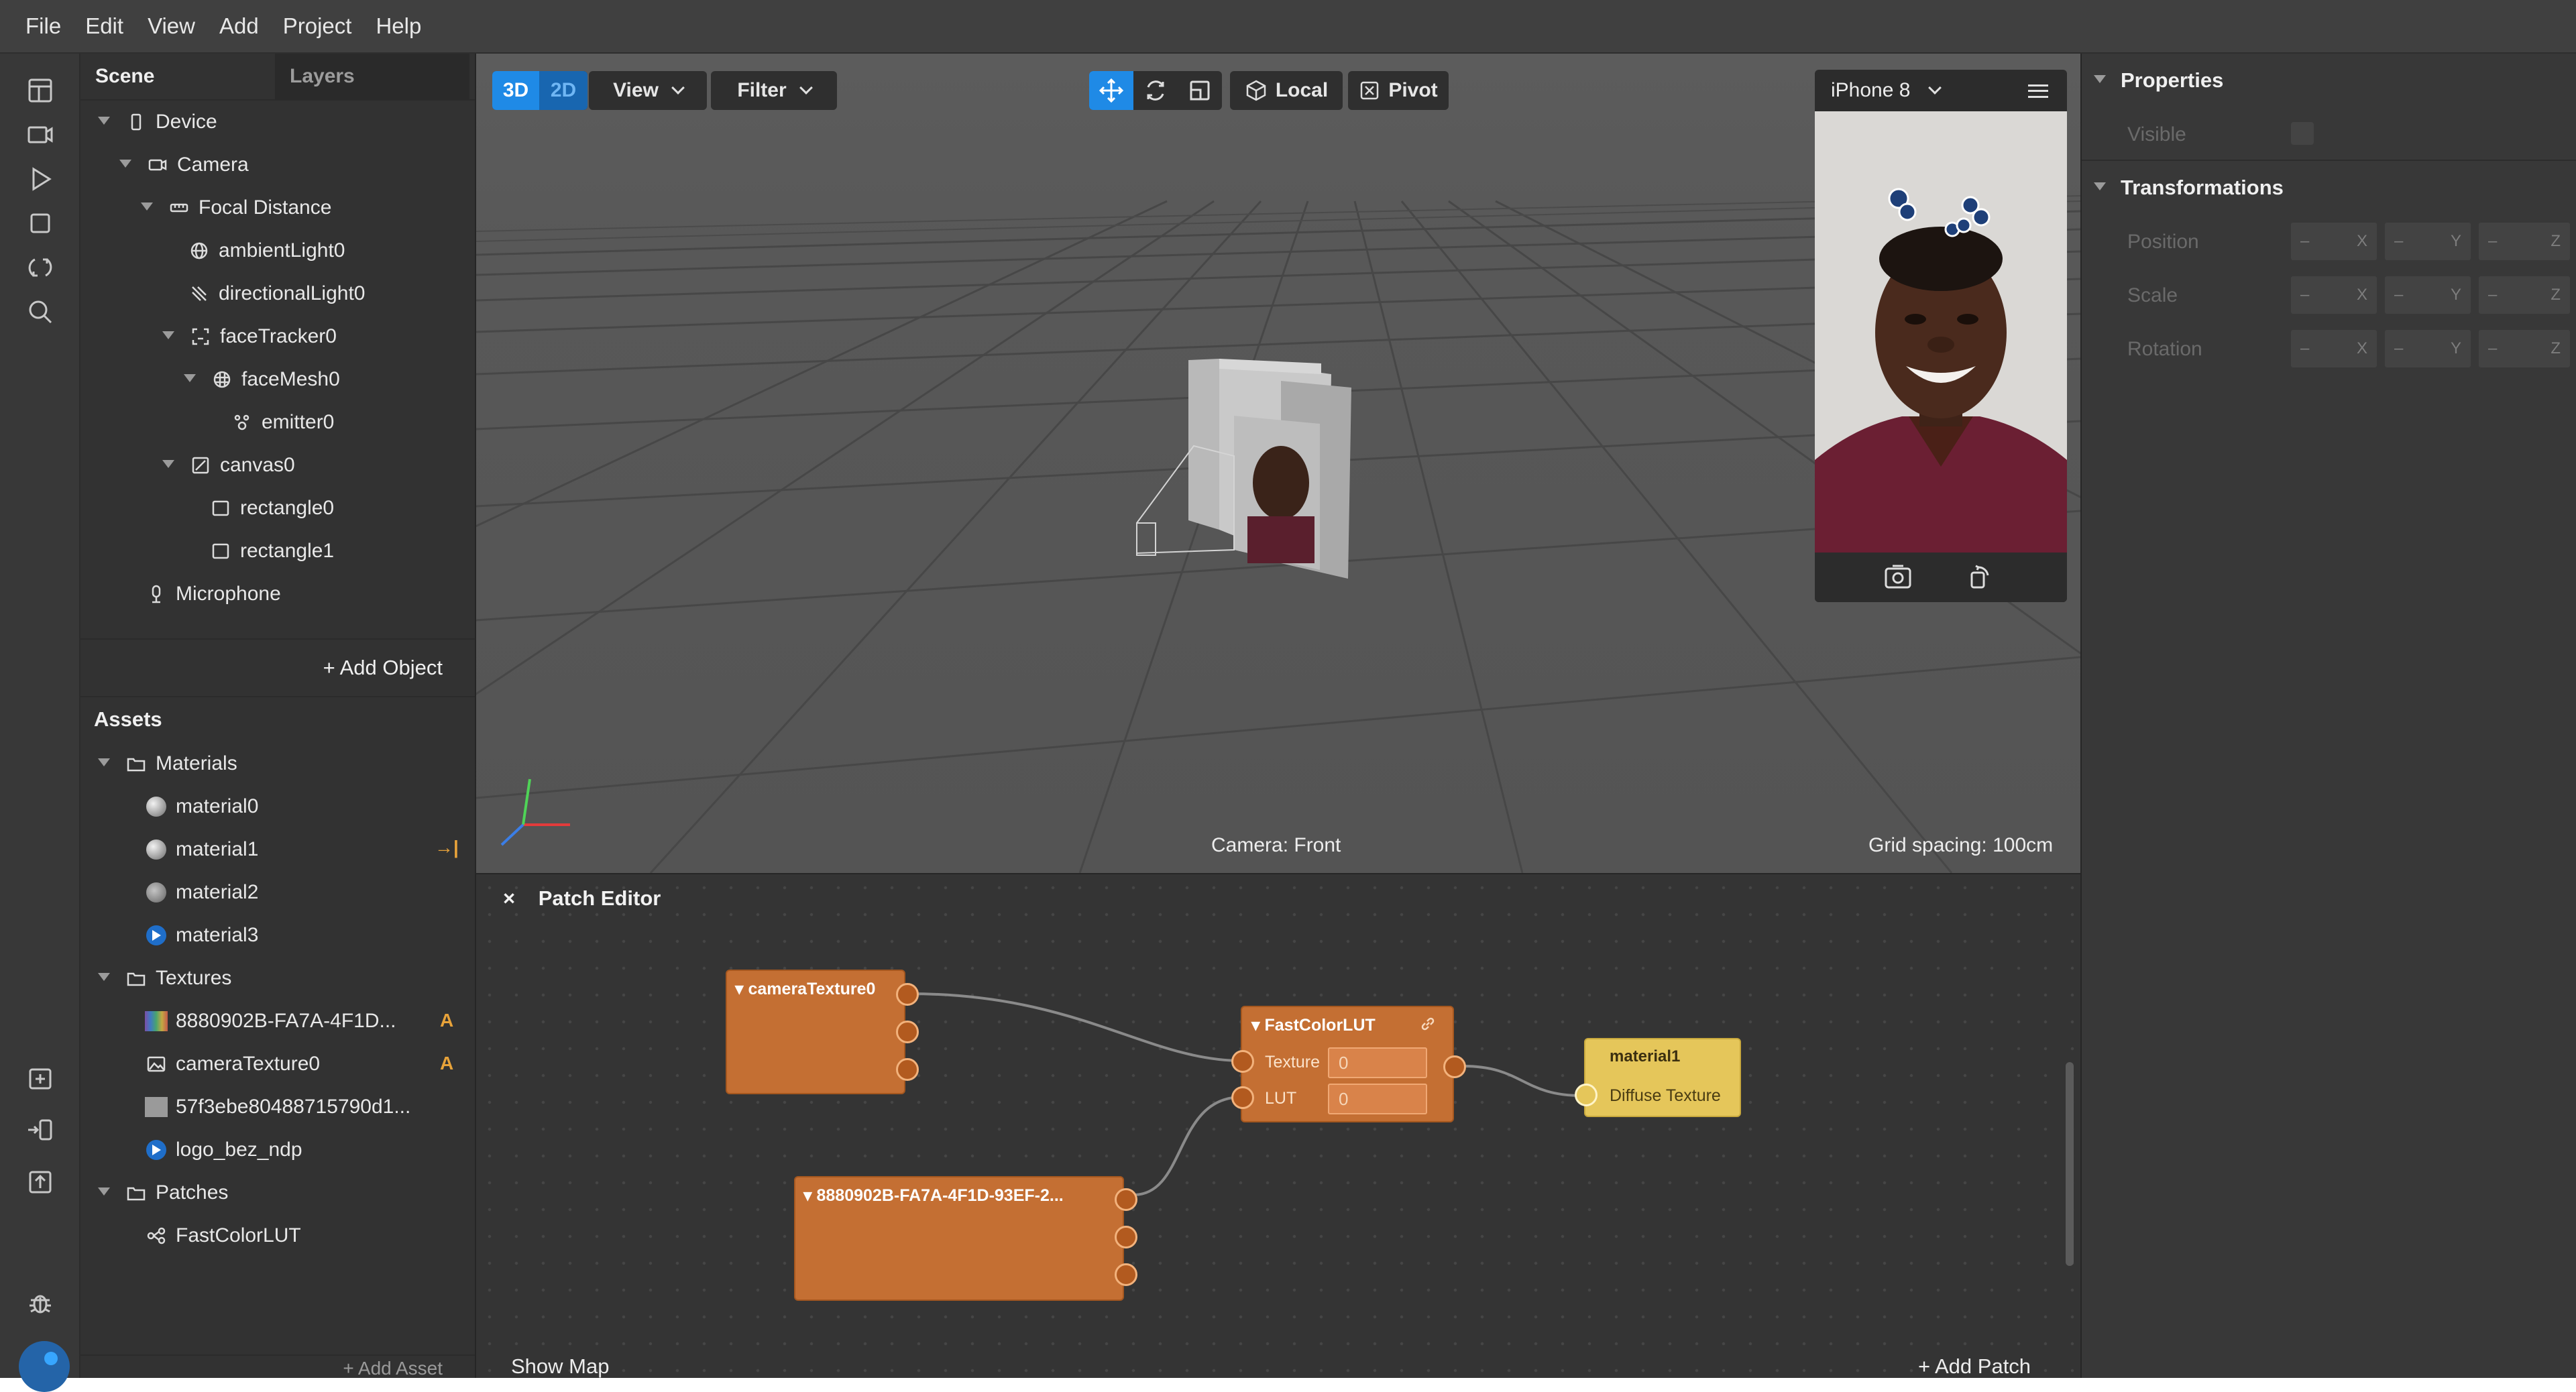 Image resolution: width=2576 pixels, height=1392 pixels. I want to click on show-map-button: Show Map, so click(560, 1366).